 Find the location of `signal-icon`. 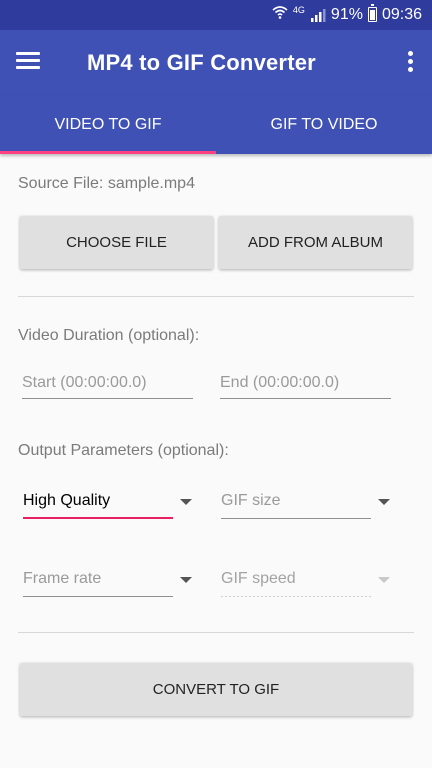

signal-icon is located at coordinates (318, 15).